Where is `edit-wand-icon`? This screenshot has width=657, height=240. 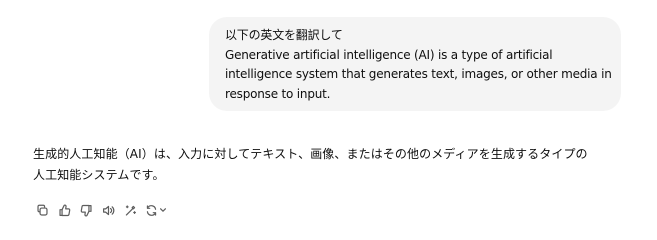
edit-wand-icon is located at coordinates (130, 210).